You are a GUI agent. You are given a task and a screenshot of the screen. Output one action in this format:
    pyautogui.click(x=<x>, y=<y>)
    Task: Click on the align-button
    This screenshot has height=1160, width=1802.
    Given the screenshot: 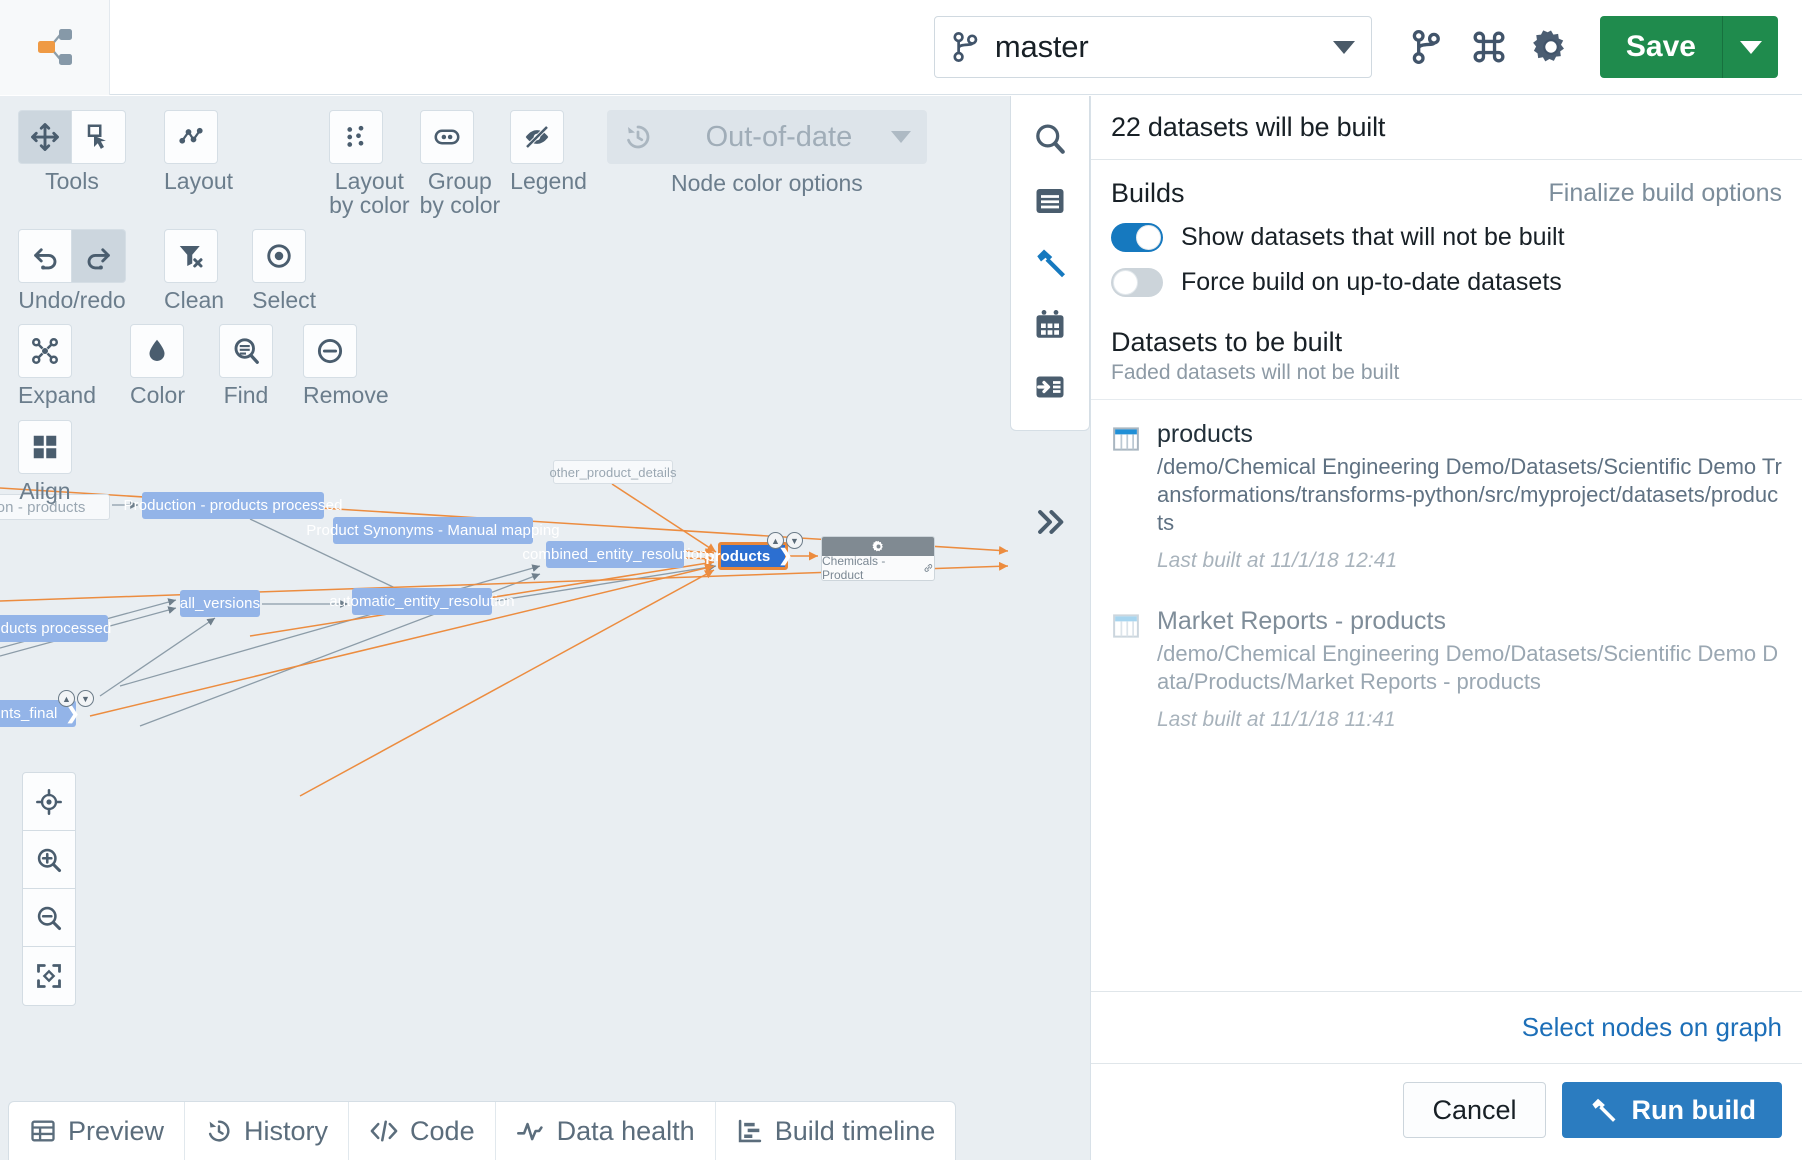 What is the action you would take?
    pyautogui.click(x=45, y=446)
    